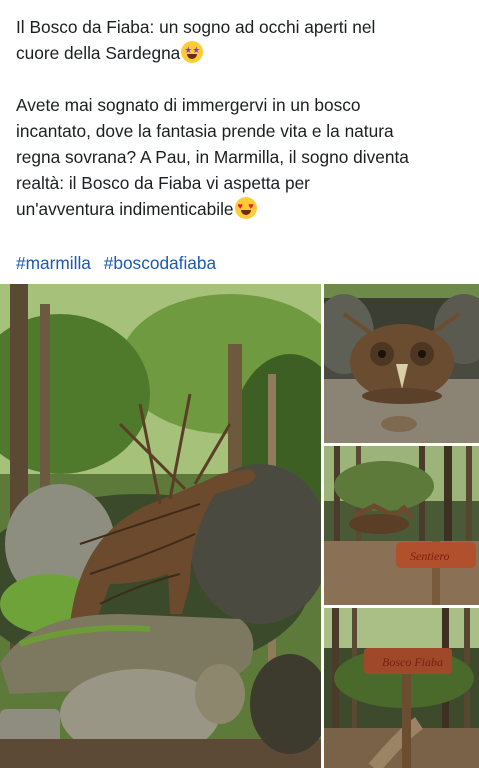 The image size is (479, 768). Describe the element at coordinates (160, 263) in the screenshot. I see `hashtag-boscodafiaba-link: #boscodafiaba` at that location.